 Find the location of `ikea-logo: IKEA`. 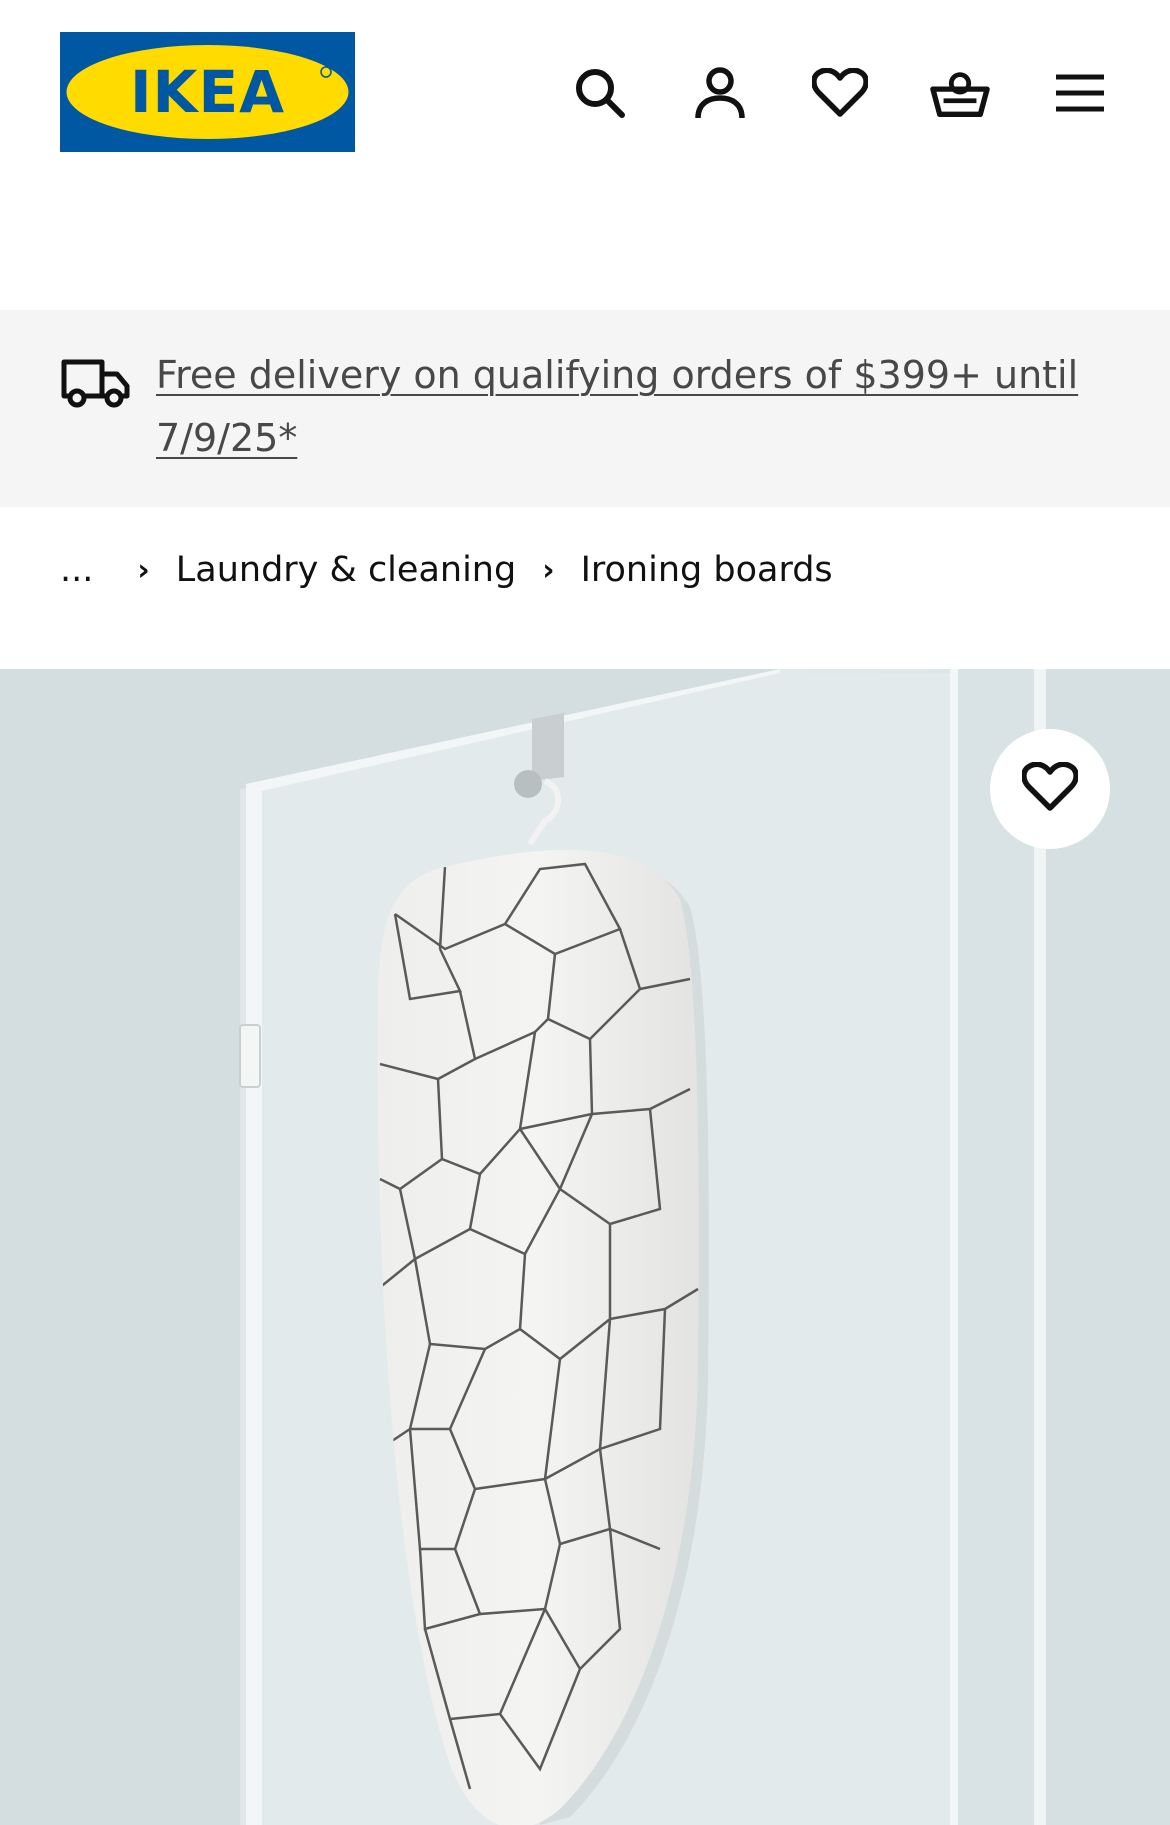

ikea-logo: IKEA is located at coordinates (207, 92).